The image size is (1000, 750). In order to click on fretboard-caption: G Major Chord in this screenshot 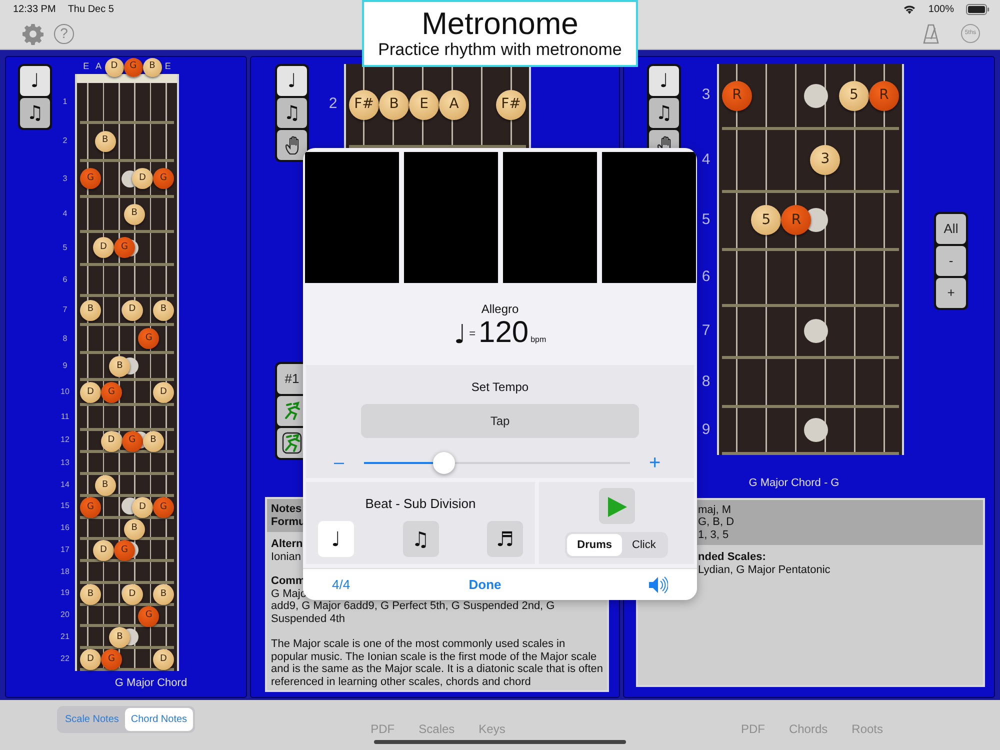, I will do `click(151, 683)`.